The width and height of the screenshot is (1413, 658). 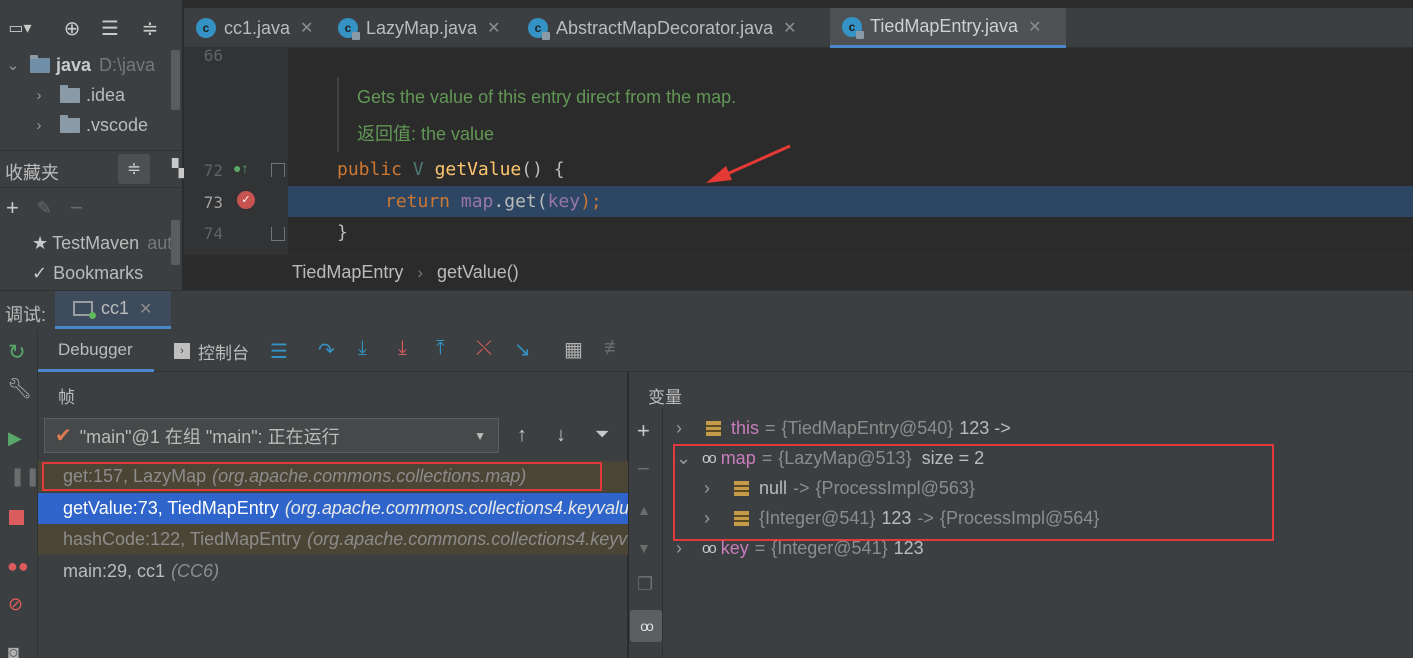 What do you see at coordinates (87, 273) in the screenshot?
I see `favorites-item-bookmarks: ✓ Bookmarks` at bounding box center [87, 273].